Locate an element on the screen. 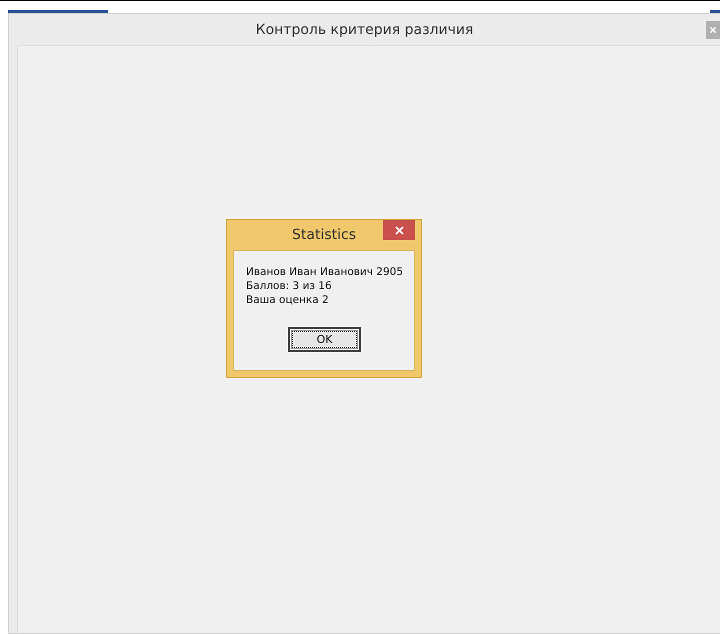 The image size is (720, 634). close-button is located at coordinates (399, 230).